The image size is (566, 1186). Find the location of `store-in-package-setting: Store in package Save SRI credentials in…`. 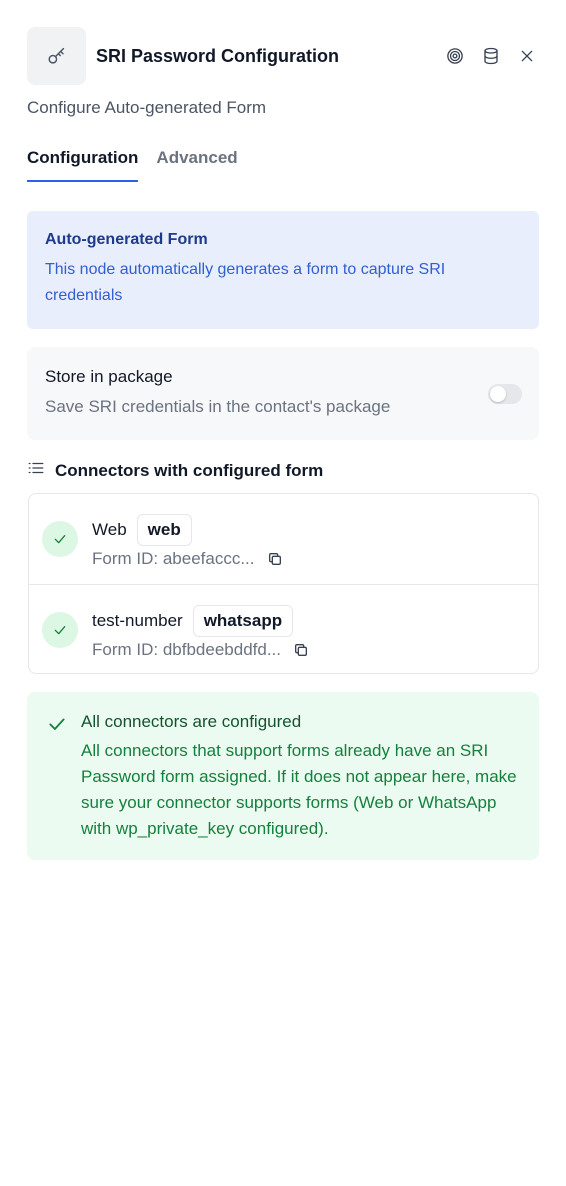

store-in-package-setting: Store in package Save SRI credentials in… is located at coordinates (283, 393).